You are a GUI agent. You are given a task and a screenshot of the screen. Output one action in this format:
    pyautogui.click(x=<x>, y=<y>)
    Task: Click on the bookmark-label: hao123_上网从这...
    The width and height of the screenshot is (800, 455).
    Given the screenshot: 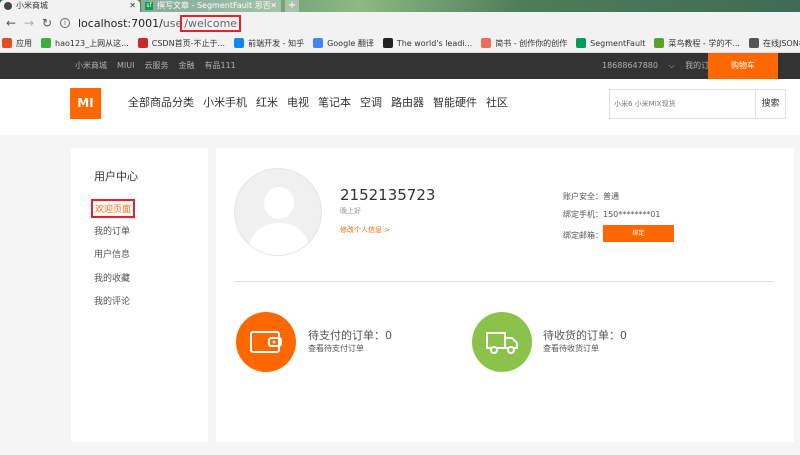 What is the action you would take?
    pyautogui.click(x=92, y=43)
    